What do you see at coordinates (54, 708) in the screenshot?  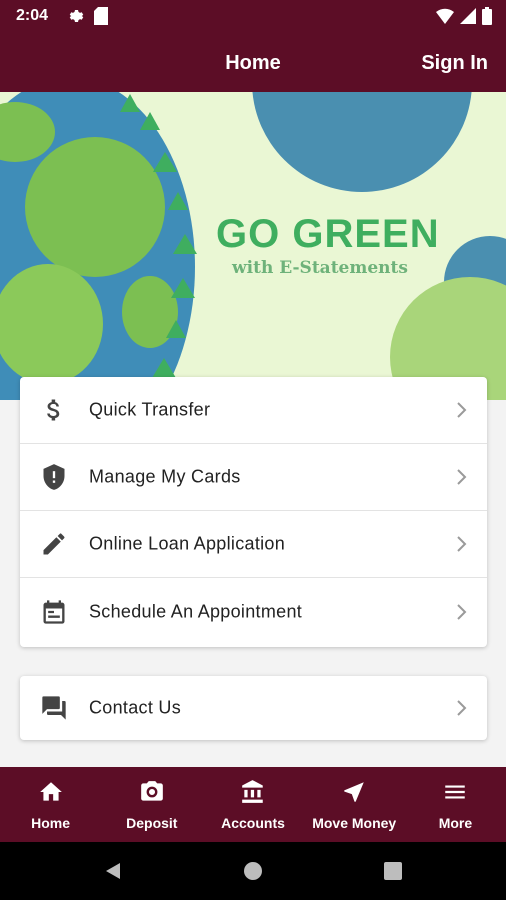 I see `chat-icon` at bounding box center [54, 708].